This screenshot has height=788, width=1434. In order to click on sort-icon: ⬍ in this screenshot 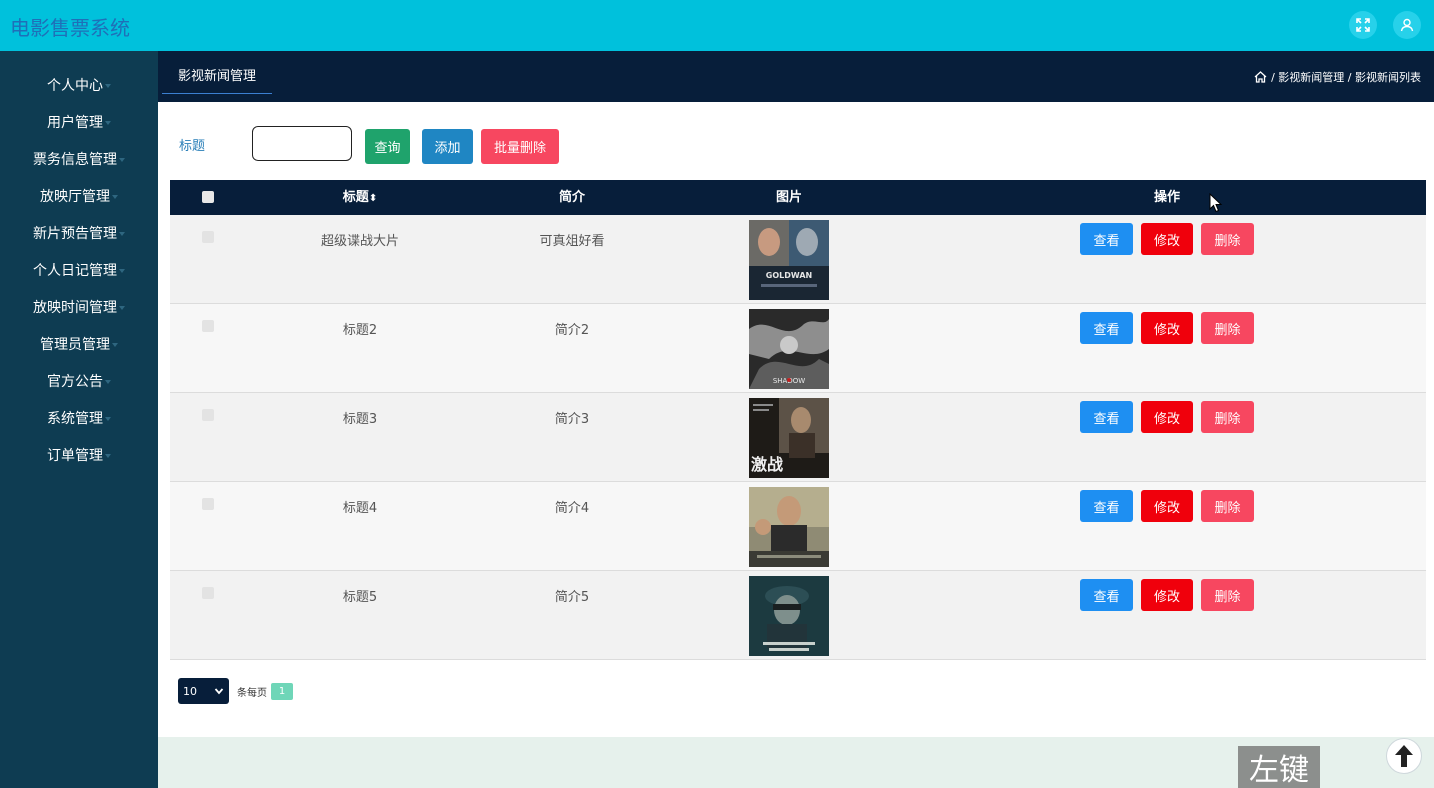, I will do `click(373, 198)`.